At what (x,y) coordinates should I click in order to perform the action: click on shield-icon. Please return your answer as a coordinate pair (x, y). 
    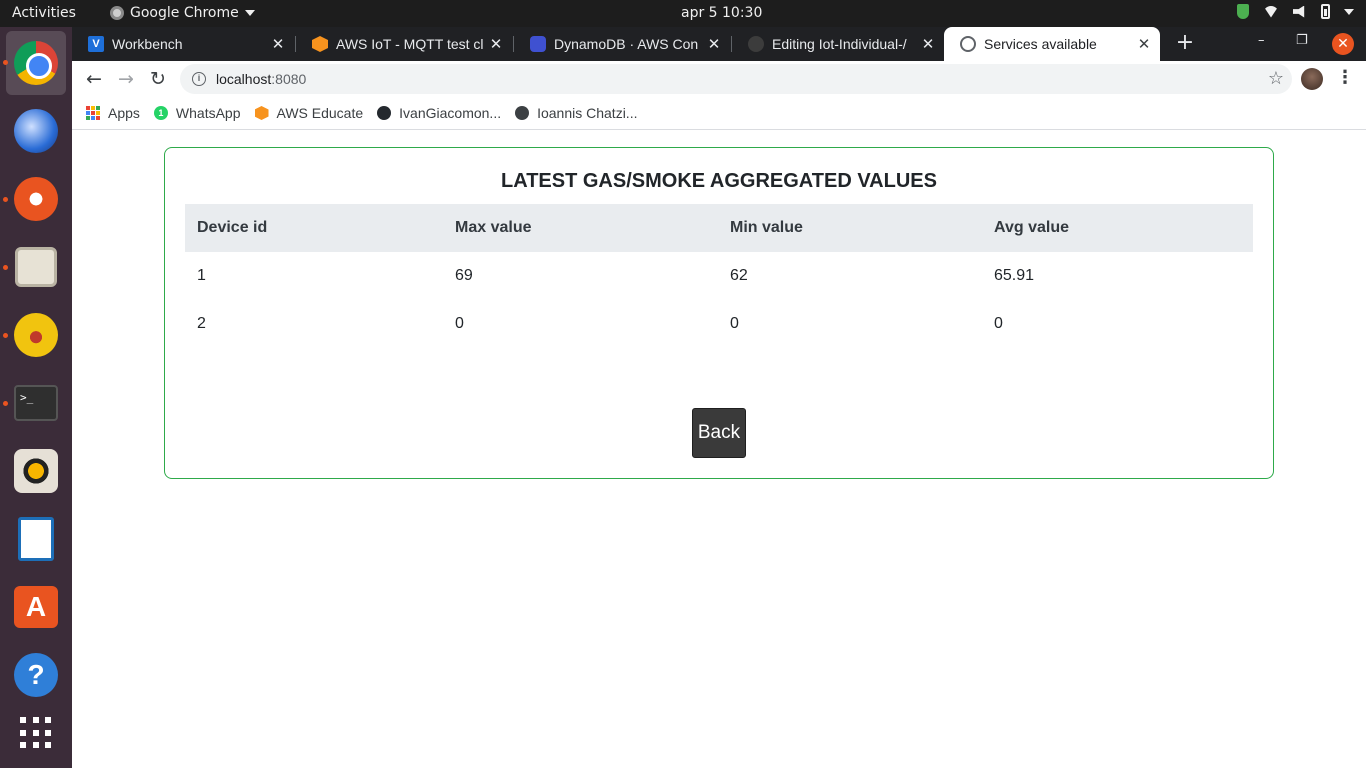
    Looking at the image, I should click on (1243, 11).